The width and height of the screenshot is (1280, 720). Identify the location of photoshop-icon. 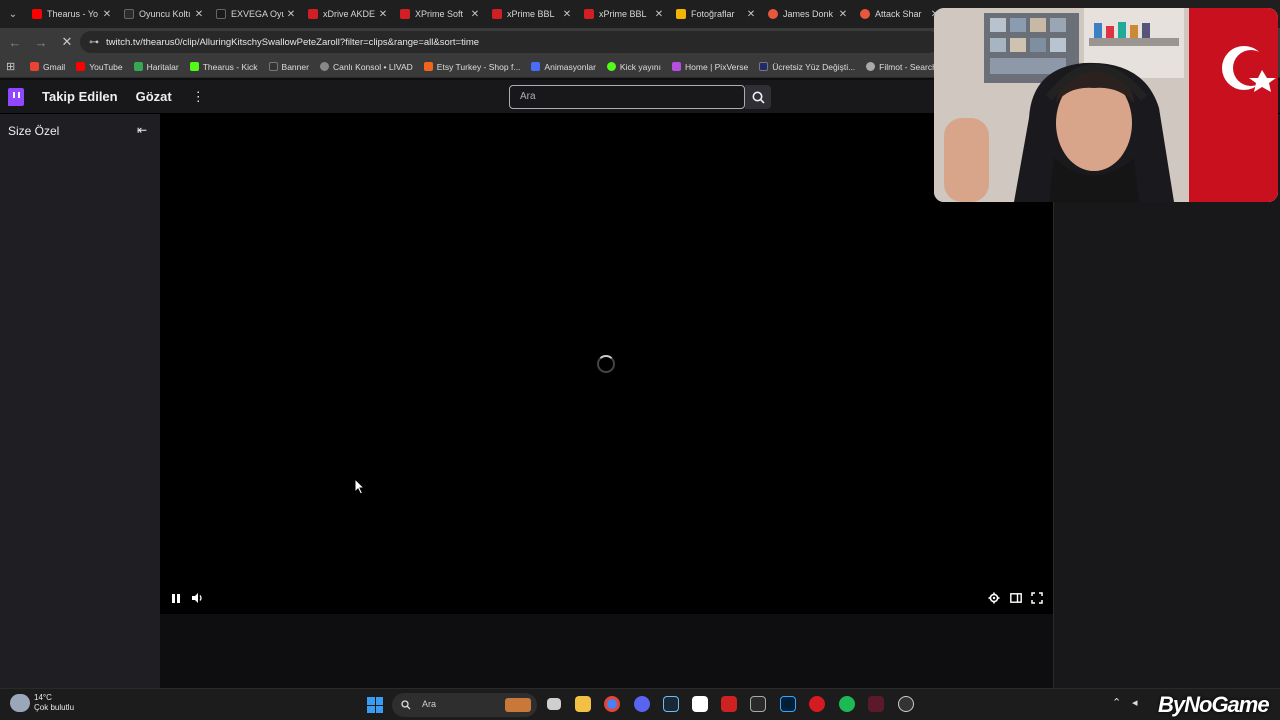
(788, 704).